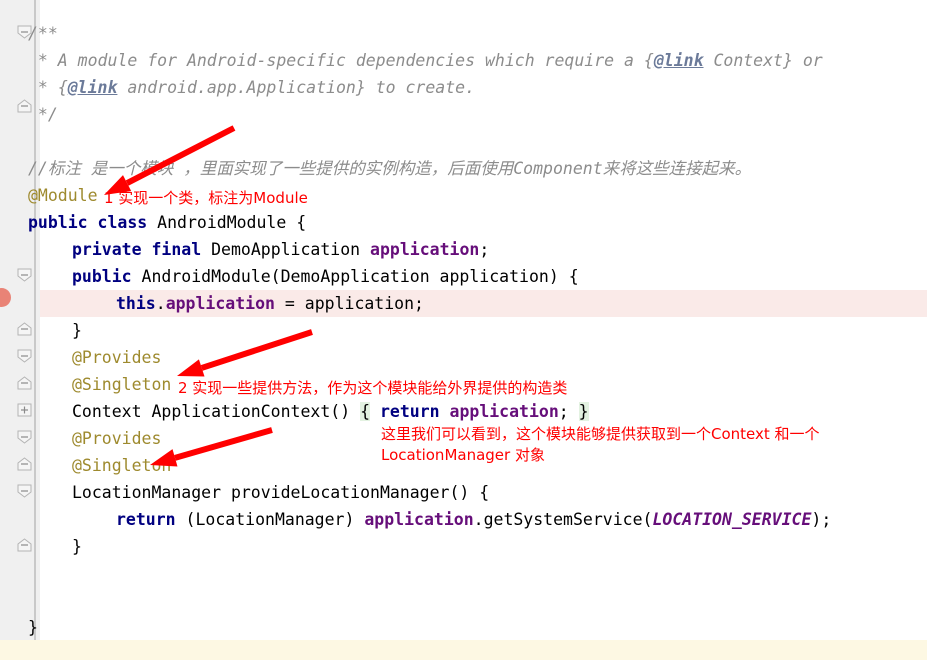 The height and width of the screenshot is (660, 927). What do you see at coordinates (122, 222) in the screenshot?
I see `code-token: class` at bounding box center [122, 222].